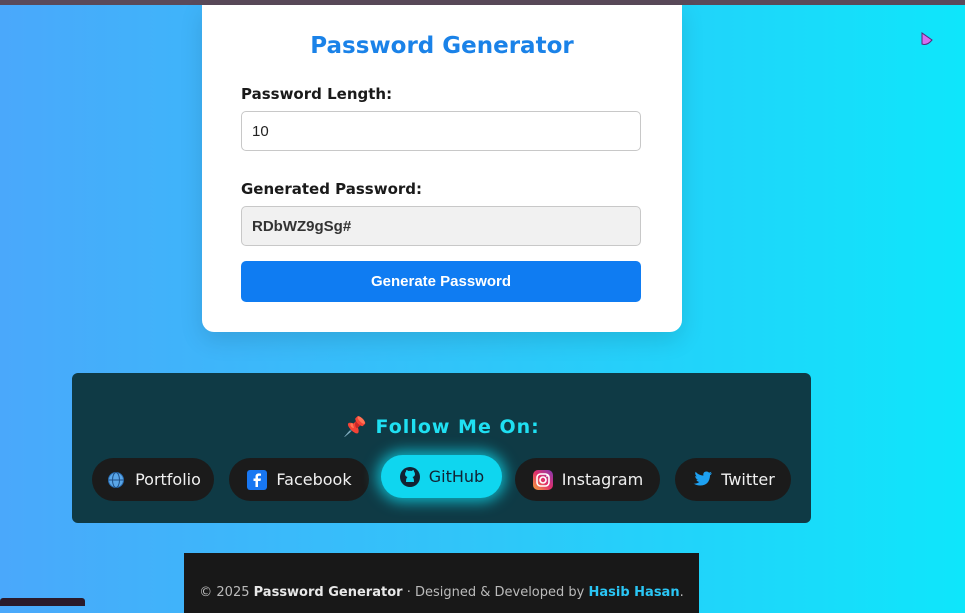 The width and height of the screenshot is (965, 613). What do you see at coordinates (314, 479) in the screenshot?
I see `facebook-label: Facebook` at bounding box center [314, 479].